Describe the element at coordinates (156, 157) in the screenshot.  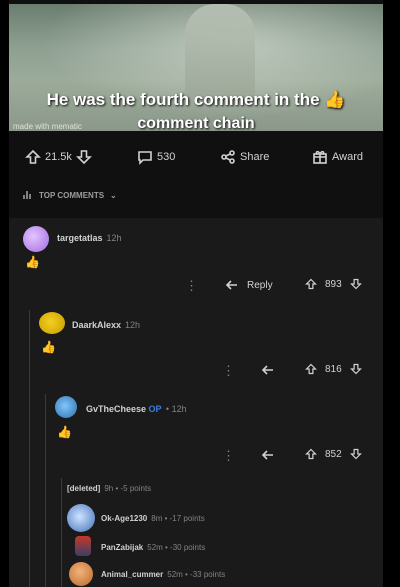
I see `comments-button: 530` at that location.